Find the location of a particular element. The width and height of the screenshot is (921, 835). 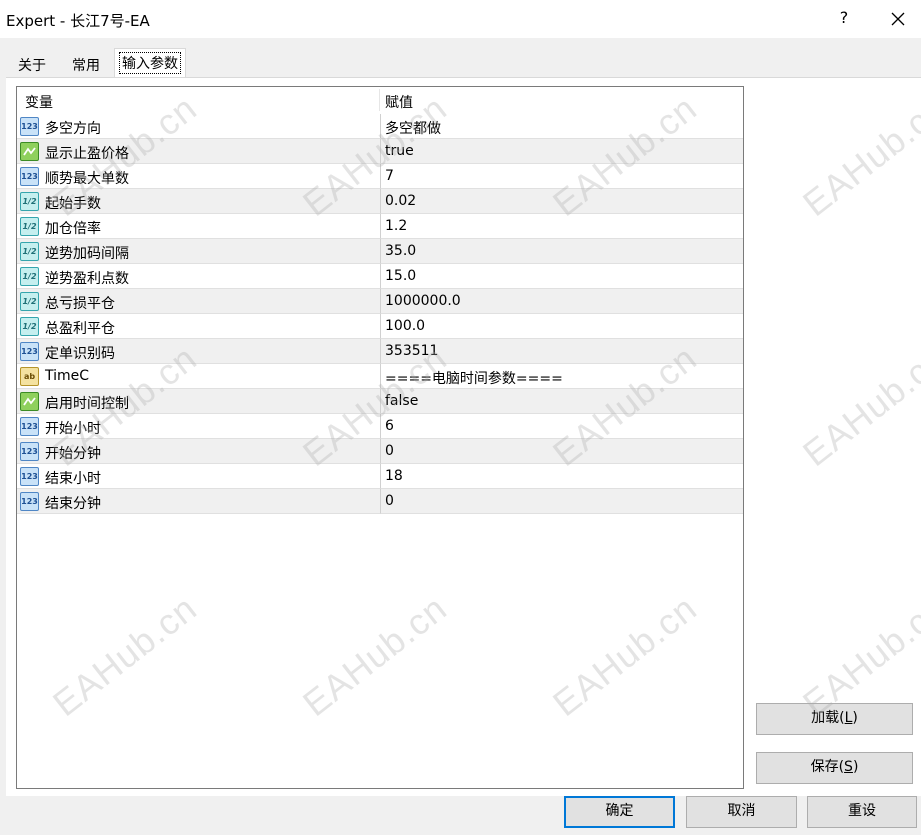

cancel-button: 取消 is located at coordinates (741, 812).